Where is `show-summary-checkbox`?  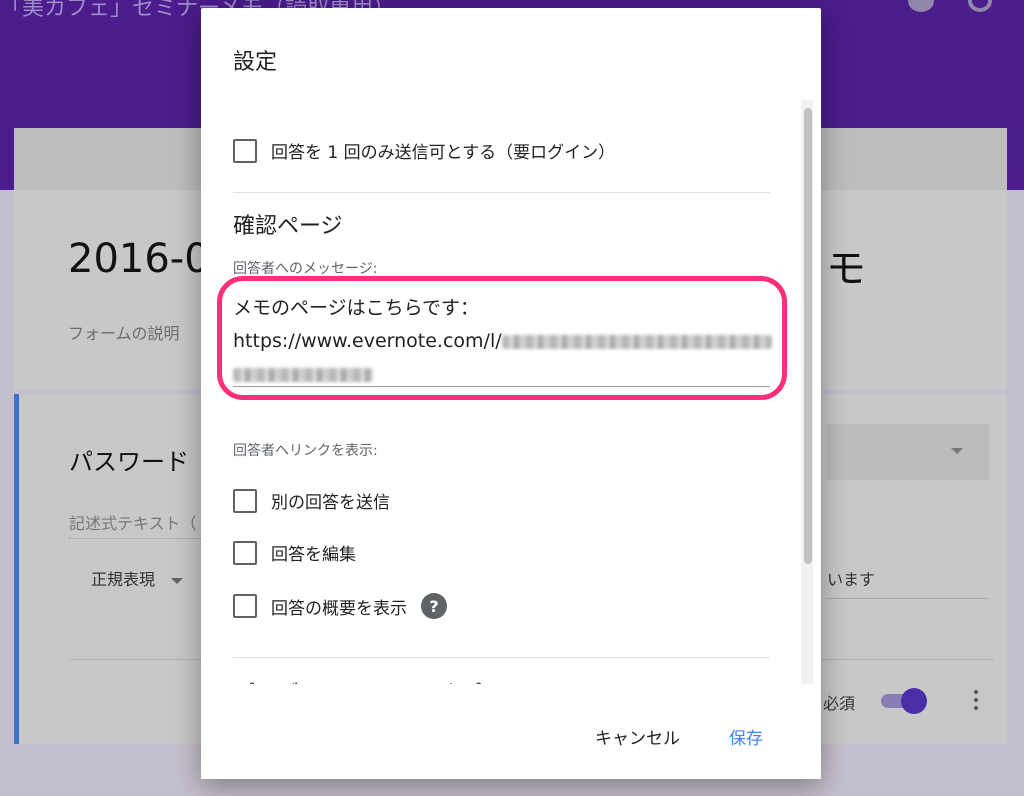
show-summary-checkbox is located at coordinates (245, 606).